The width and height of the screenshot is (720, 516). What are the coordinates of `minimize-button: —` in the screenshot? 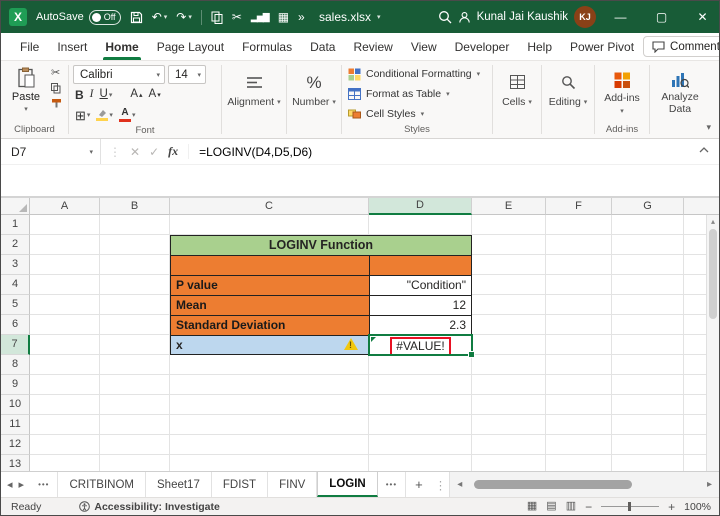 It's located at (620, 17).